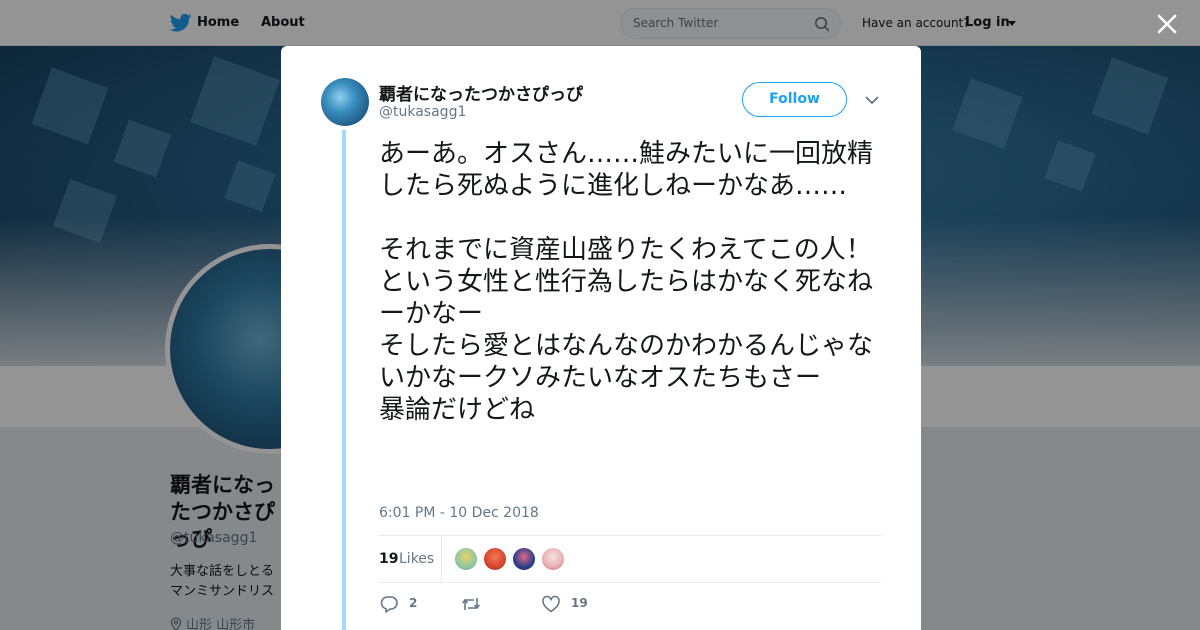 This screenshot has height=630, width=1200. Describe the element at coordinates (491, 604) in the screenshot. I see `retweet-button` at that location.